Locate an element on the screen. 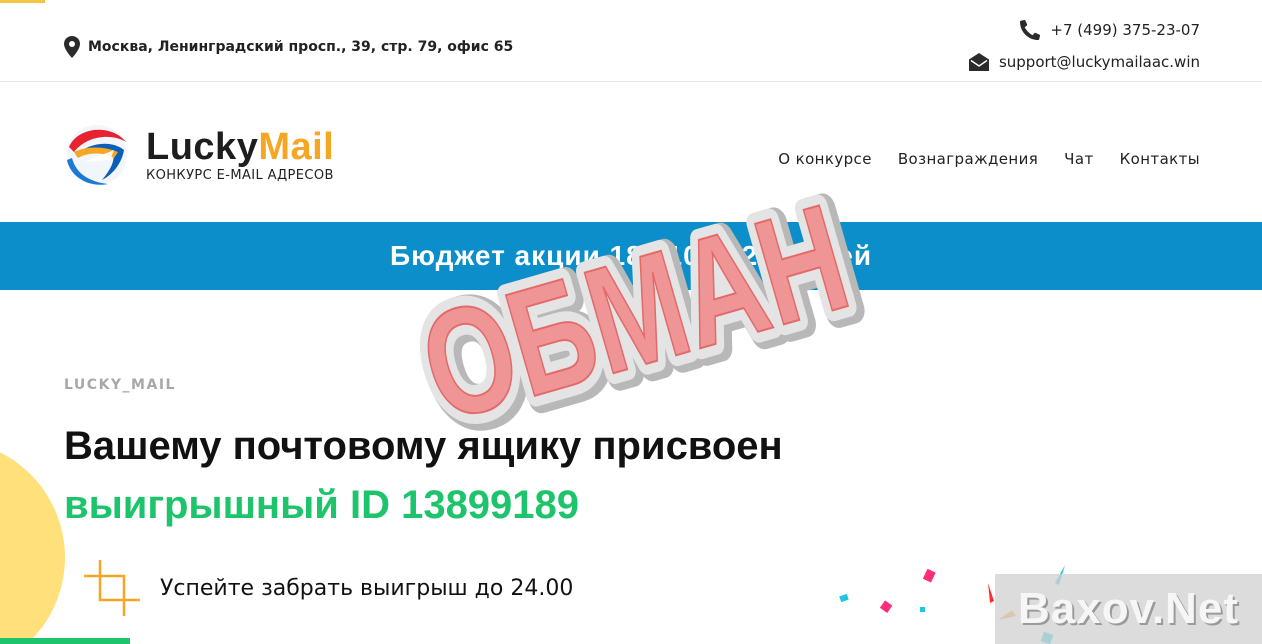 This screenshot has height=644, width=1262. budget-banner: Бюджет акции 18 110 962 рублей is located at coordinates (631, 256).